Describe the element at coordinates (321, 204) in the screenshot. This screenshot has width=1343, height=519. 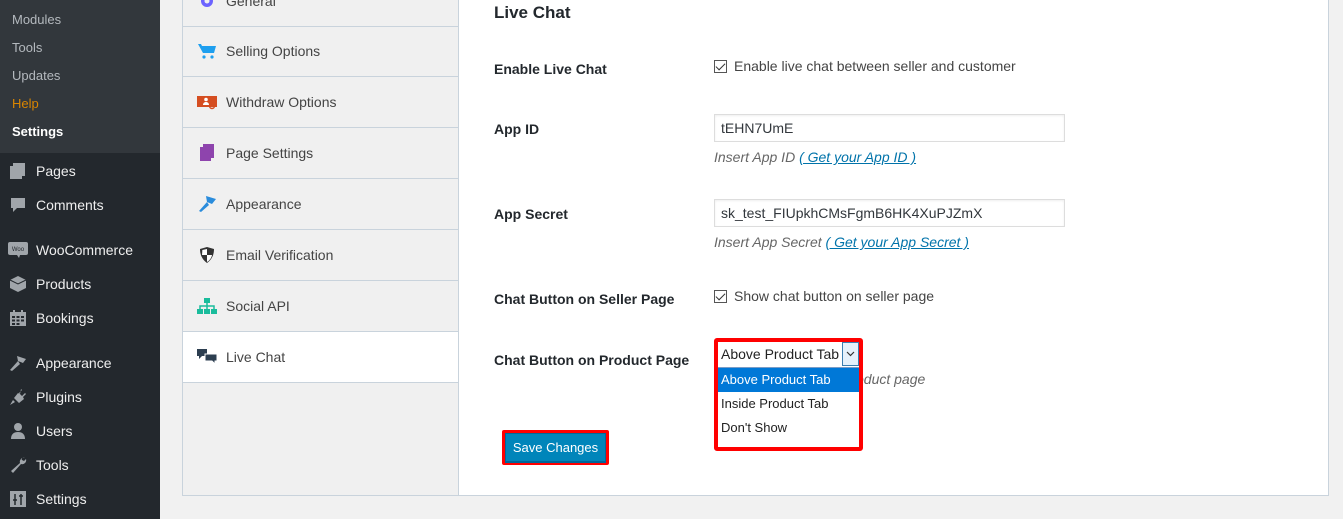
I see `nav-item-appearance: Appearance` at that location.